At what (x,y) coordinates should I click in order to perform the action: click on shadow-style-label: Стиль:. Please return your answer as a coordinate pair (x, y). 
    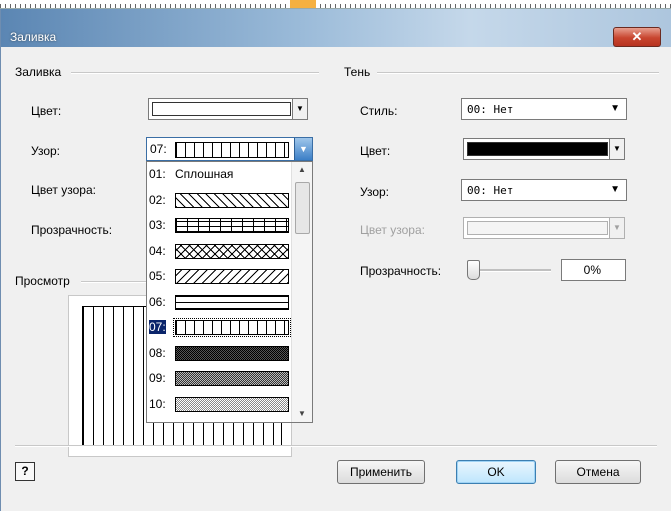
    Looking at the image, I should click on (379, 111).